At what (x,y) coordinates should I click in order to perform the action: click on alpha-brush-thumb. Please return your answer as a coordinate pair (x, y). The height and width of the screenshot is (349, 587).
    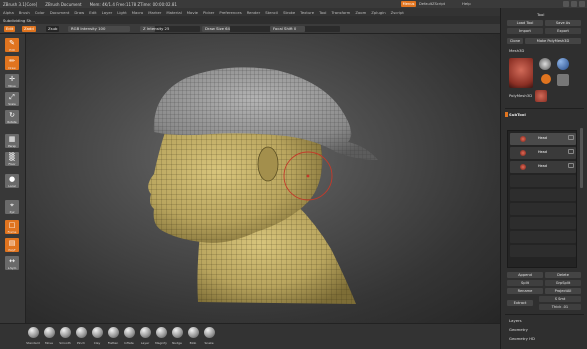
    Looking at the image, I should click on (563, 64).